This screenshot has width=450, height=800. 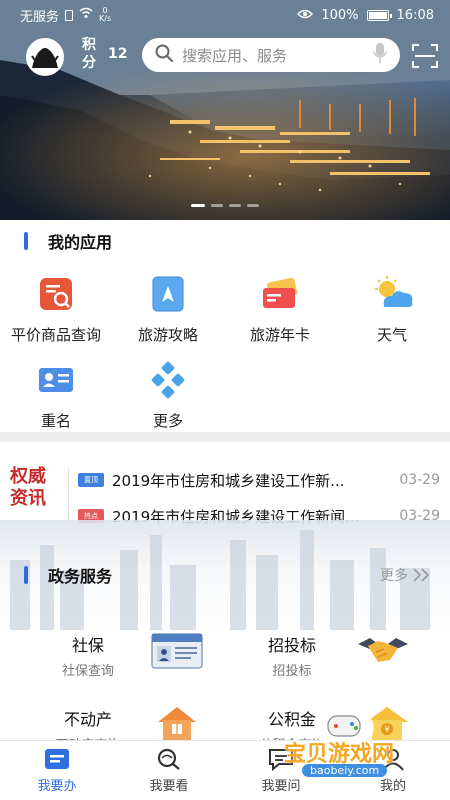 What do you see at coordinates (168, 294) in the screenshot?
I see `compass-guide-icon` at bounding box center [168, 294].